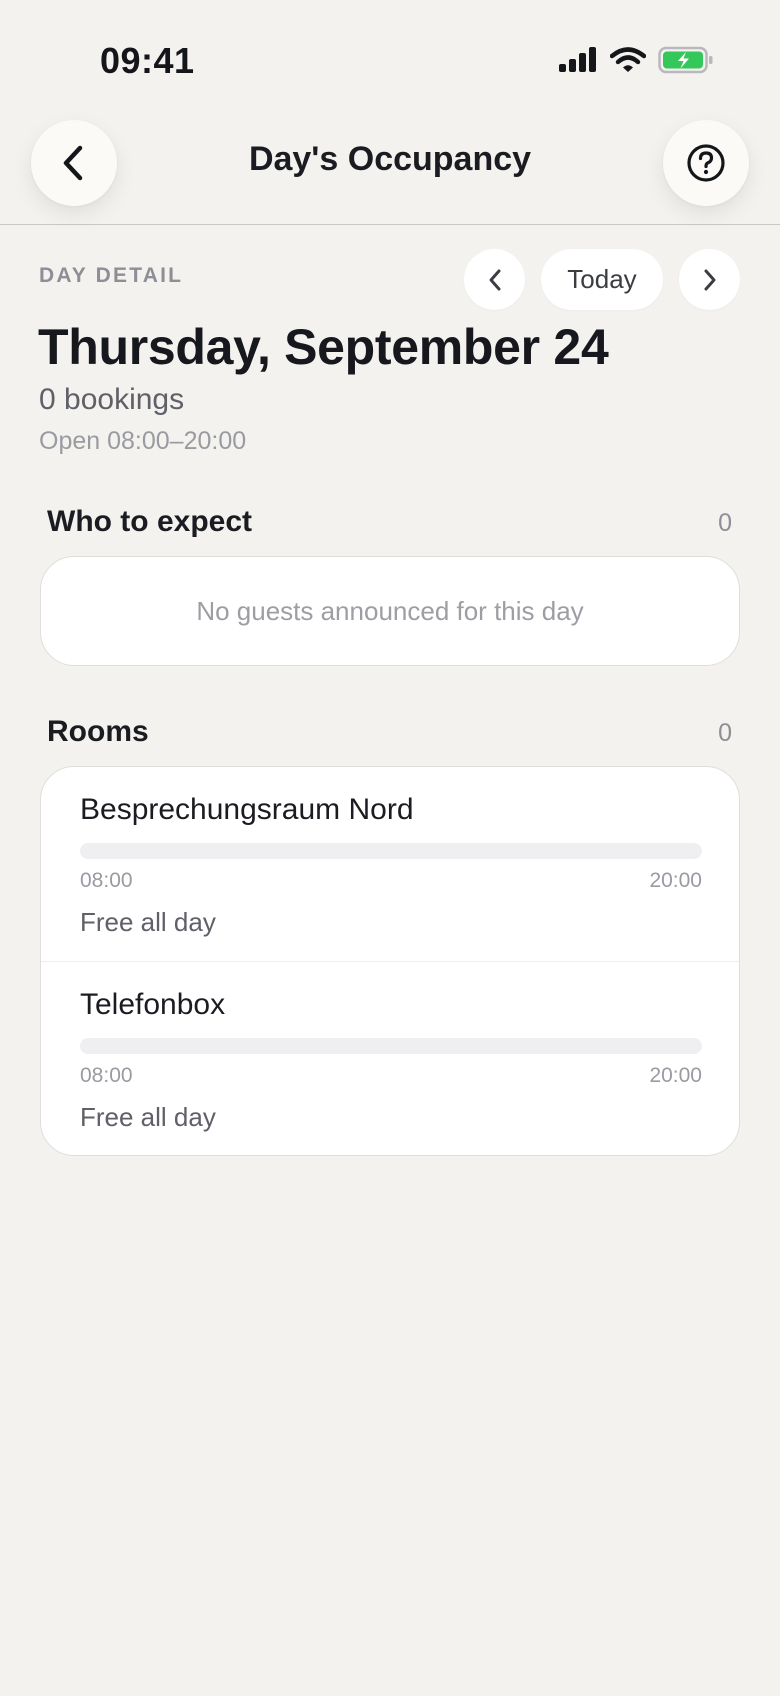 This screenshot has height=1696, width=780. I want to click on guests-section-title: Who to expect, so click(150, 521).